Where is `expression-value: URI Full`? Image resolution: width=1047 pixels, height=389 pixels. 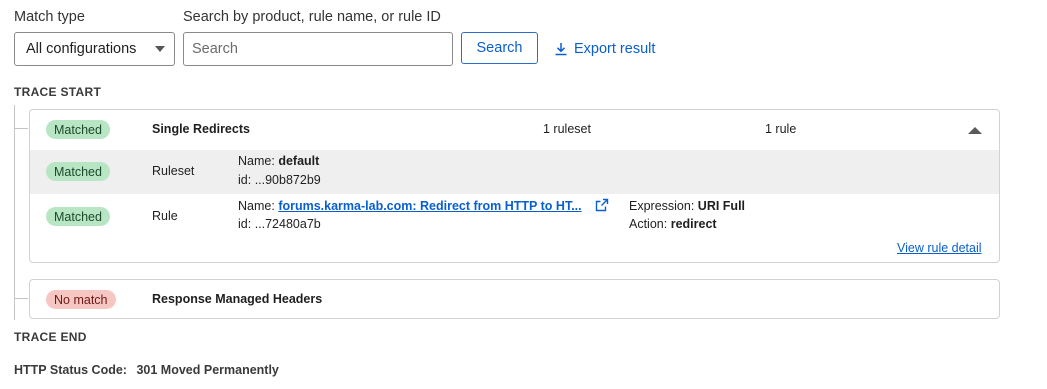 expression-value: URI Full is located at coordinates (721, 206).